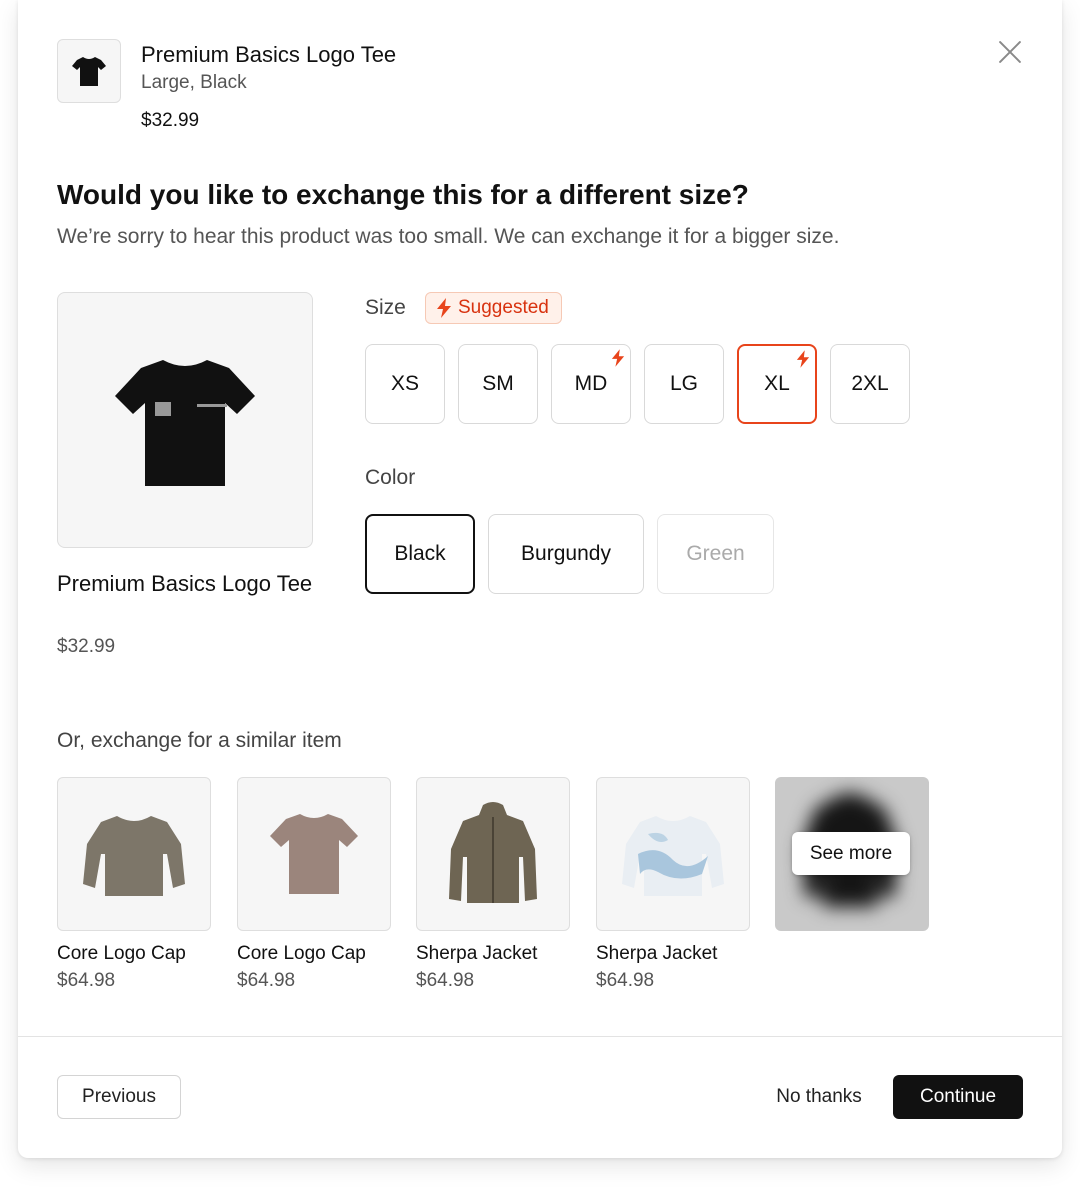 This screenshot has height=1197, width=1080. Describe the element at coordinates (134, 854) in the screenshot. I see `sweatshirt-image` at that location.